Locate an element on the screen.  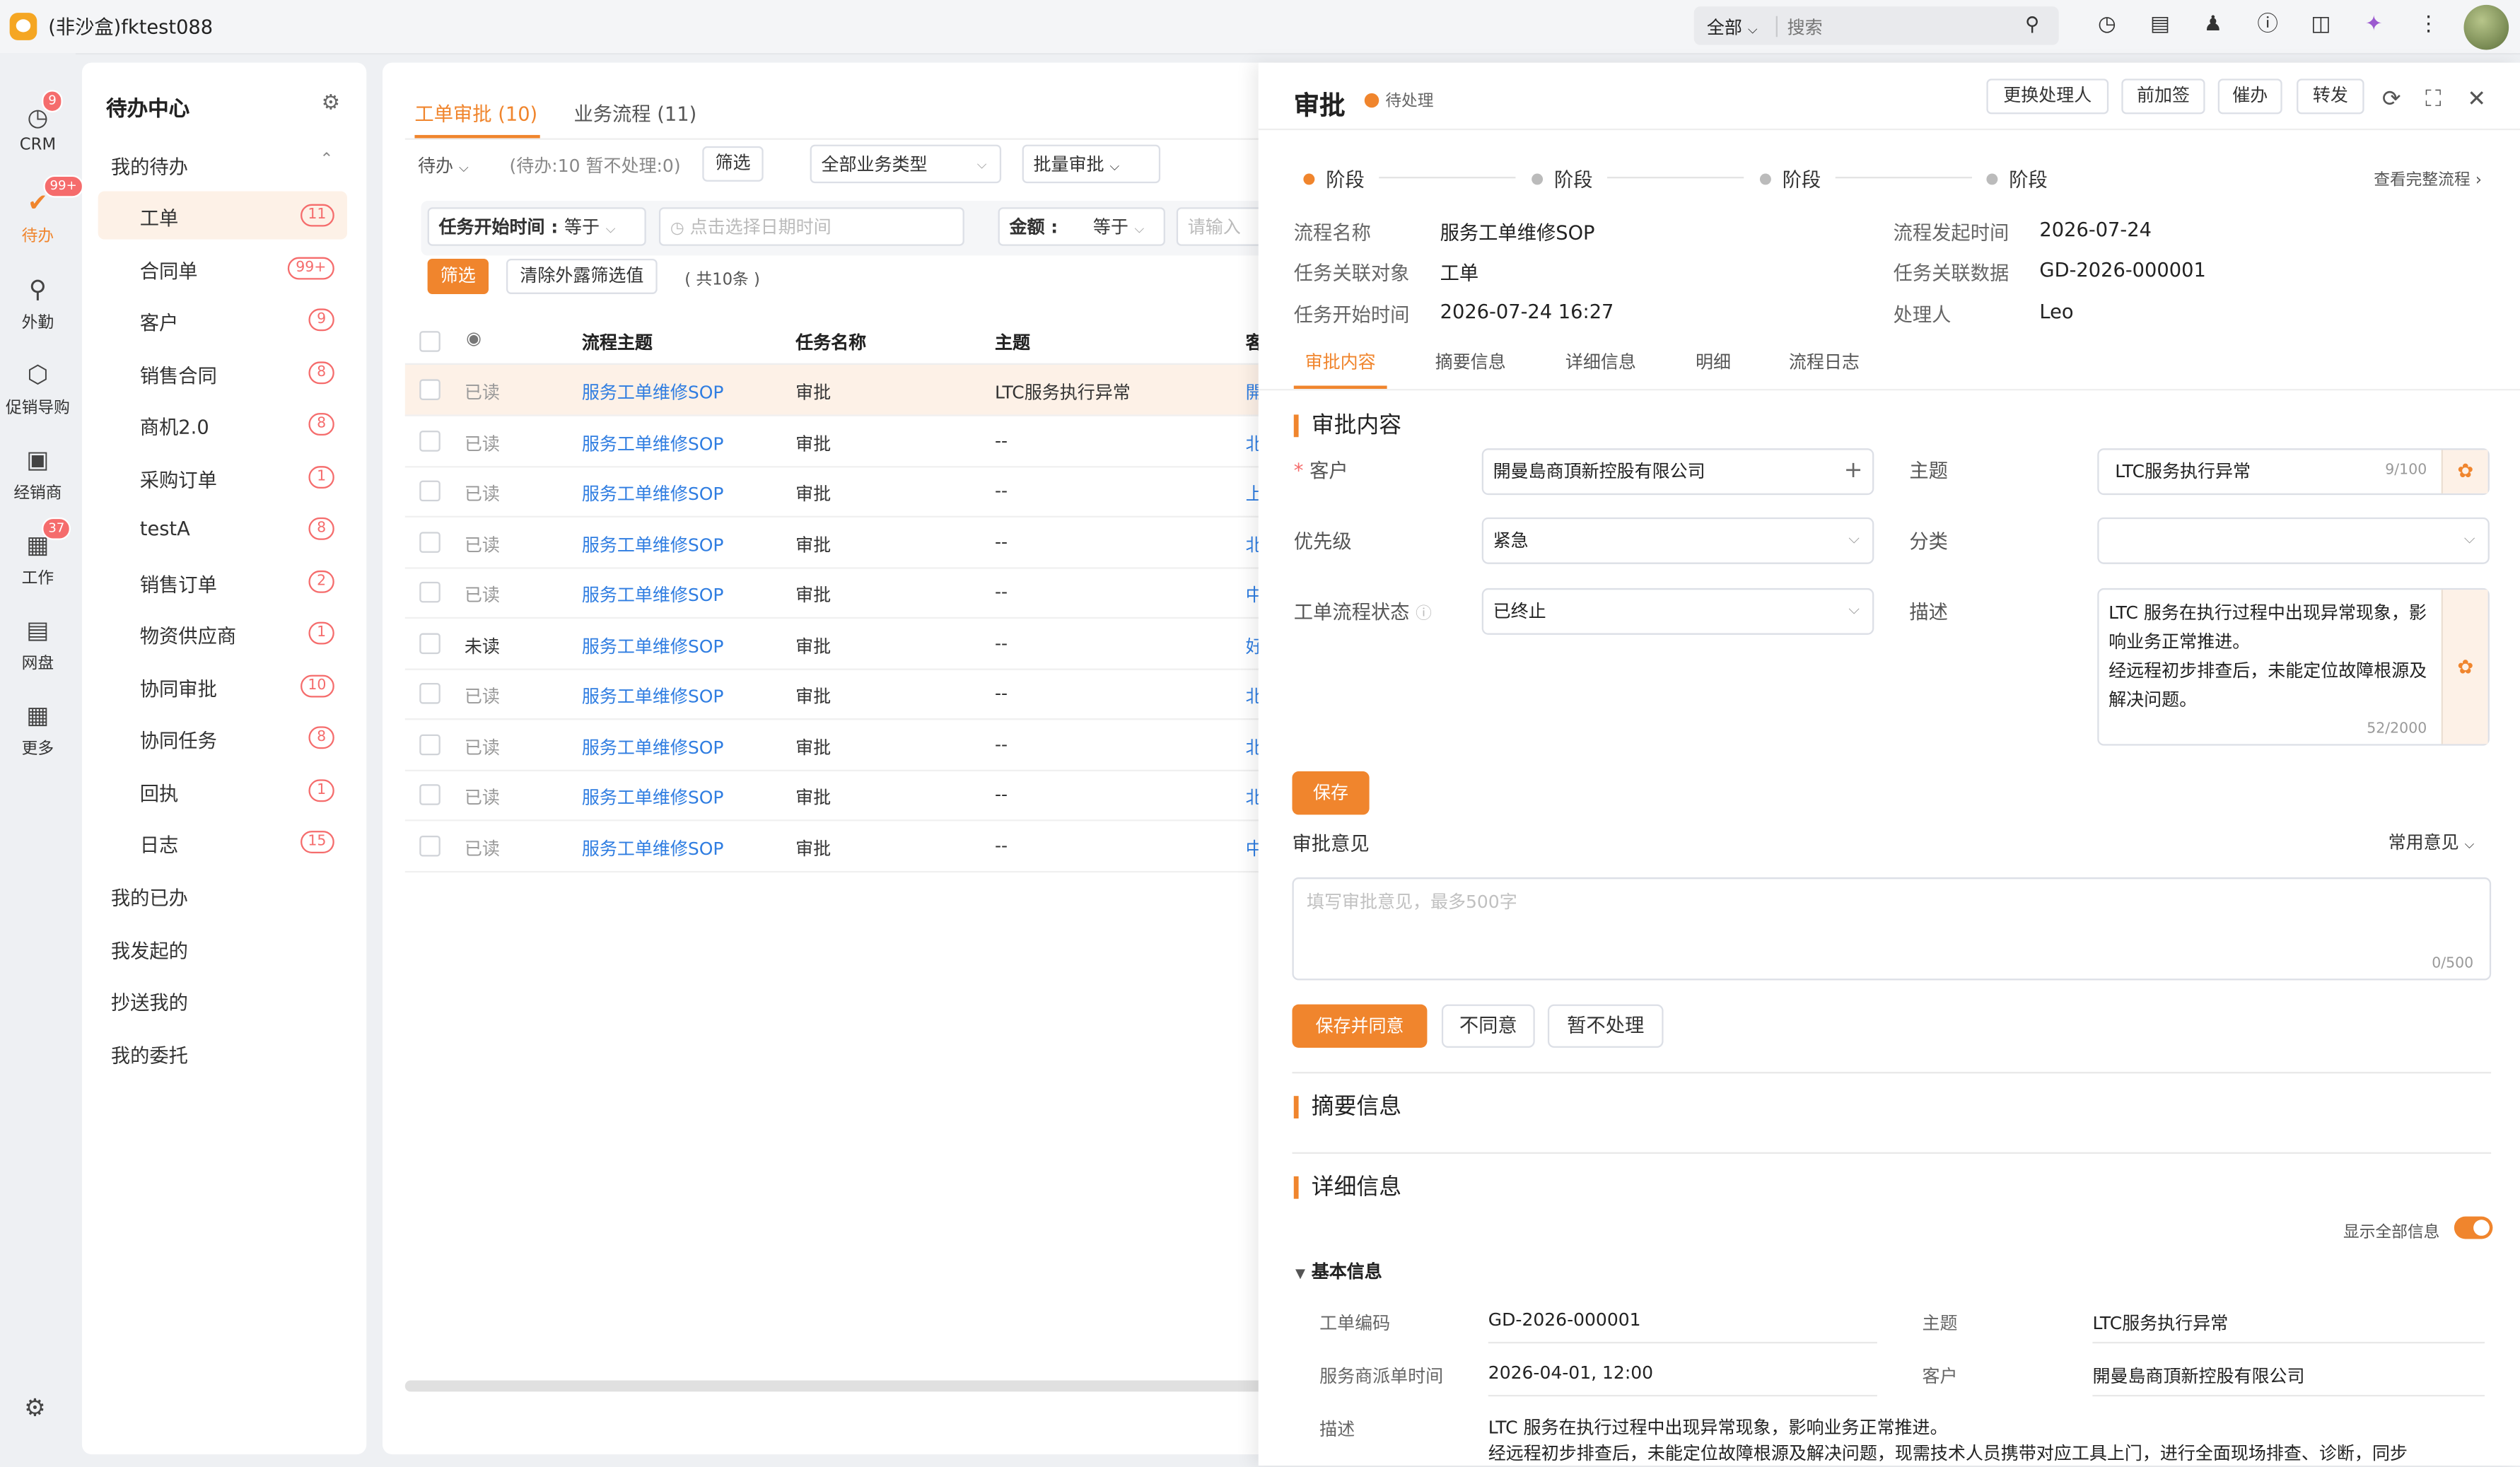
batch-approve-dropdown: 批量审批 ⌵ is located at coordinates (1091, 164).